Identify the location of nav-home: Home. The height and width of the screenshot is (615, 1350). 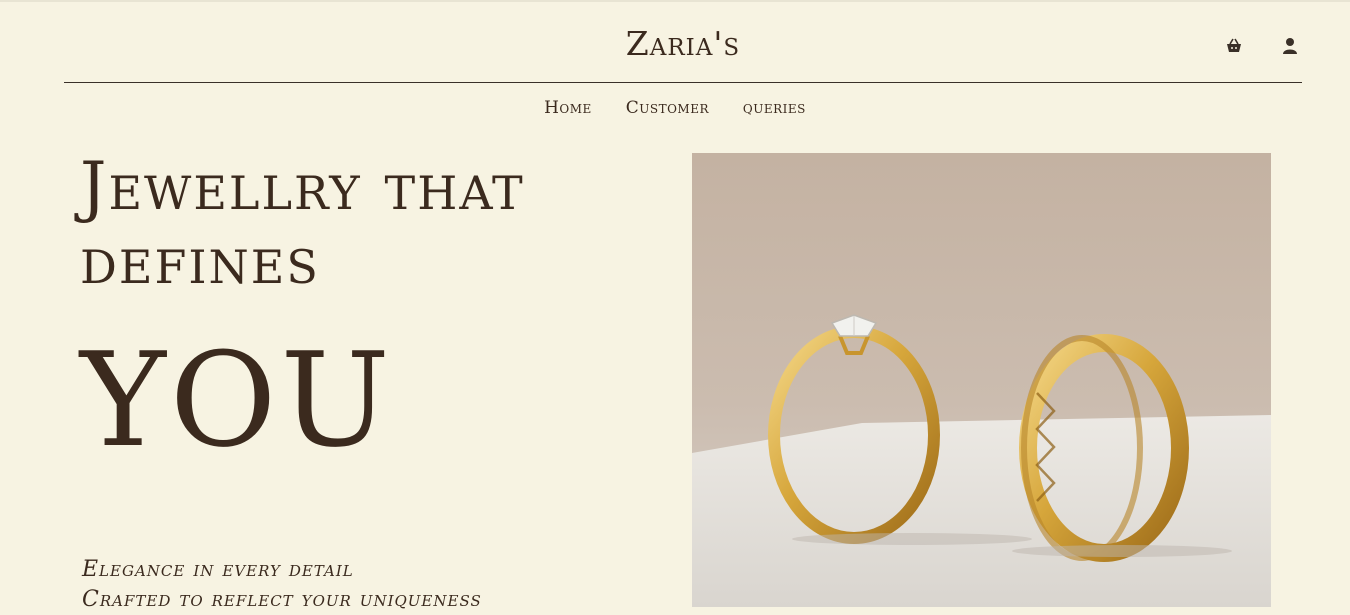
(568, 108).